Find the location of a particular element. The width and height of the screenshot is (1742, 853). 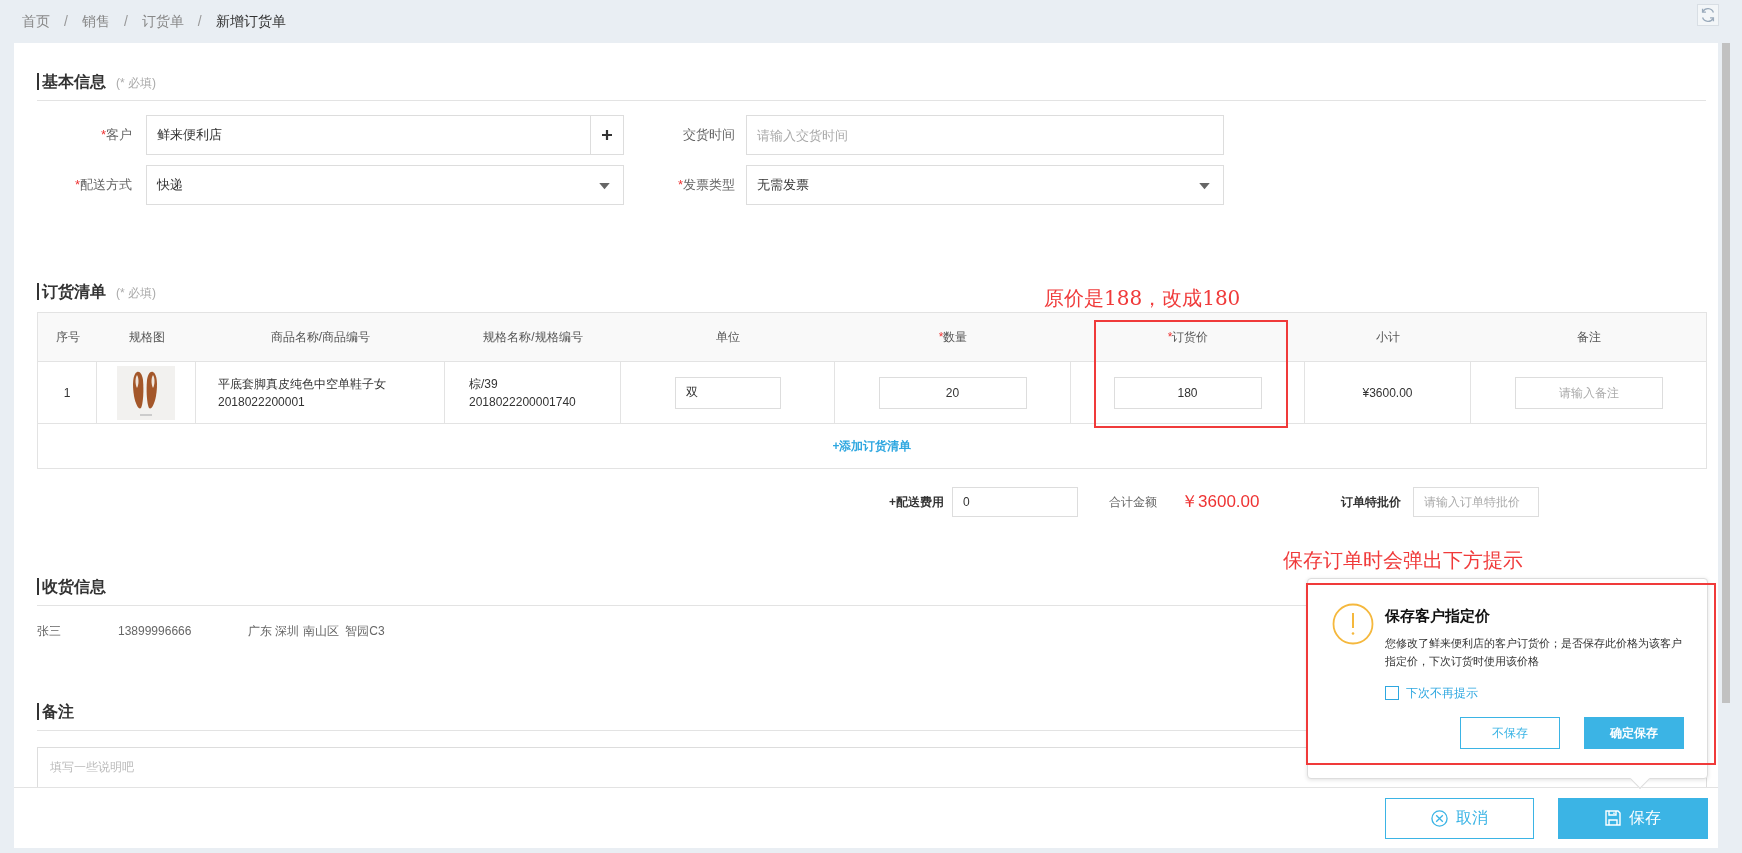

add-item-link: +添加订货清单 is located at coordinates (872, 446).